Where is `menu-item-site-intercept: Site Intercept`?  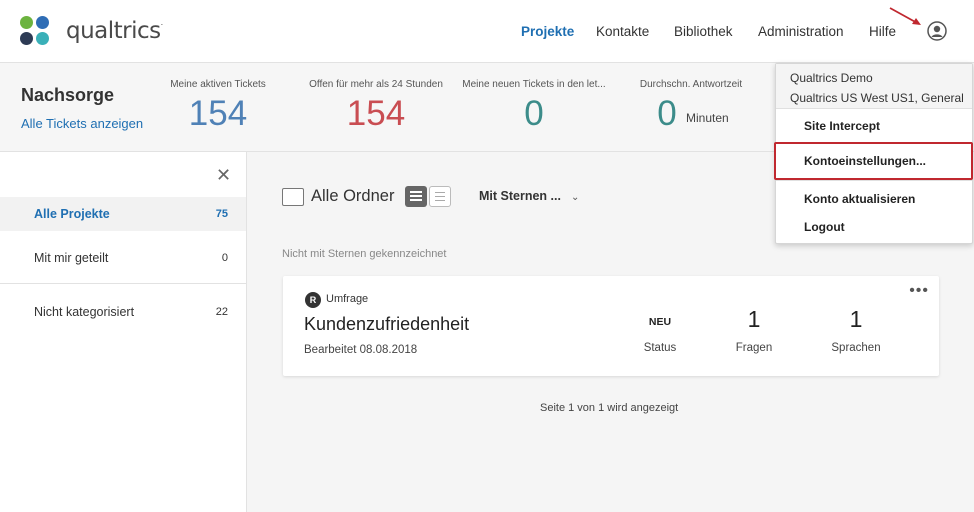 menu-item-site-intercept: Site Intercept is located at coordinates (842, 126).